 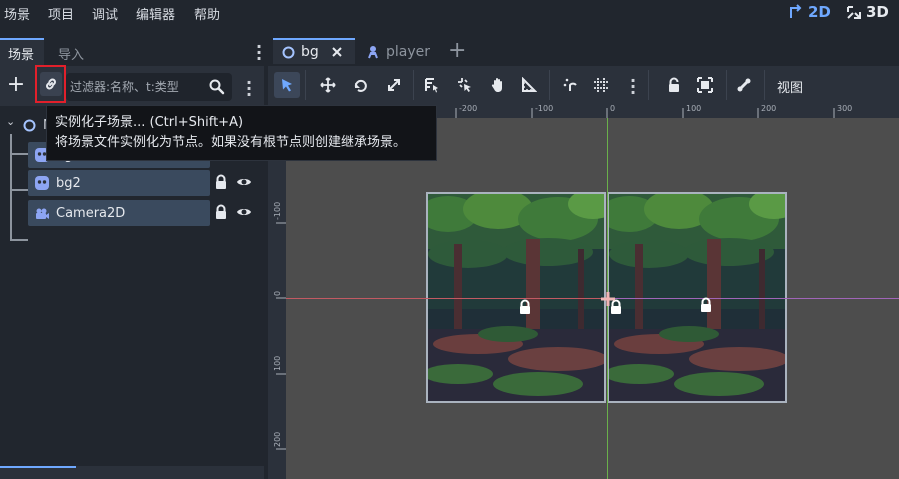 What do you see at coordinates (877, 12) in the screenshot?
I see `mode-3d-label: 3D` at bounding box center [877, 12].